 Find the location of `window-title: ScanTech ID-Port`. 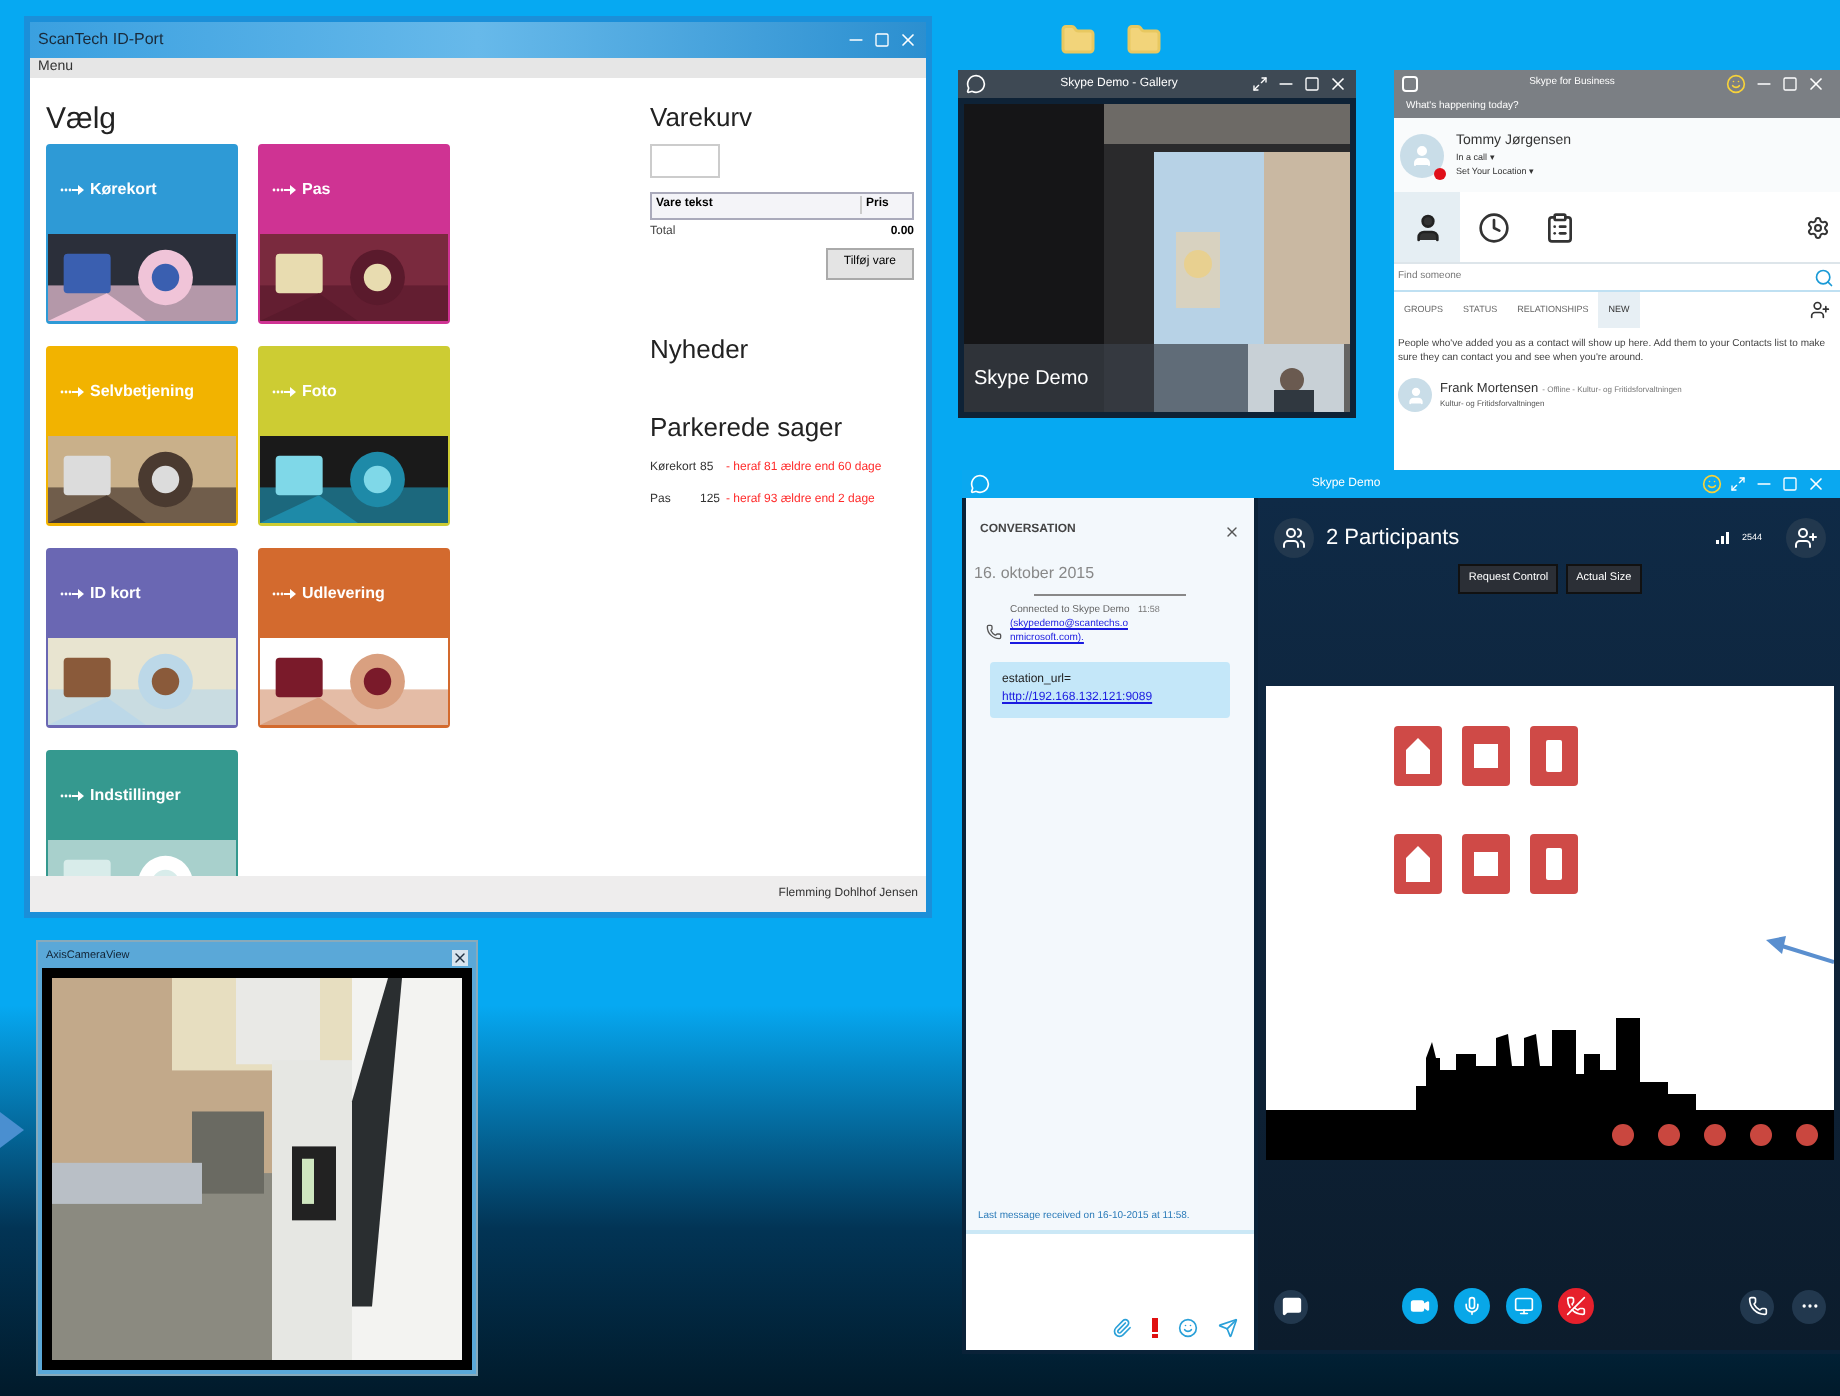

window-title: ScanTech ID-Port is located at coordinates (101, 40).